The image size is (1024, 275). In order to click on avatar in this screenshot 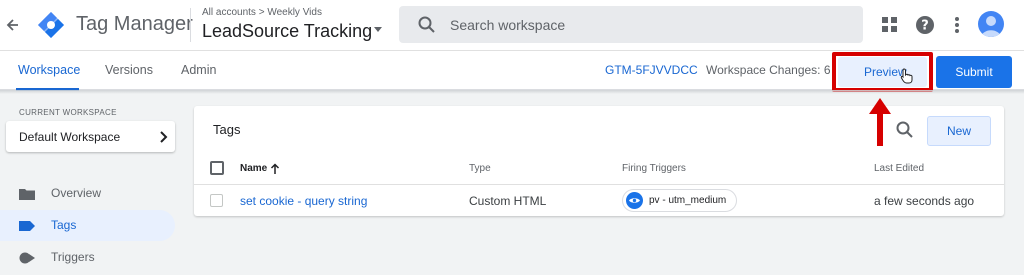, I will do `click(991, 24)`.